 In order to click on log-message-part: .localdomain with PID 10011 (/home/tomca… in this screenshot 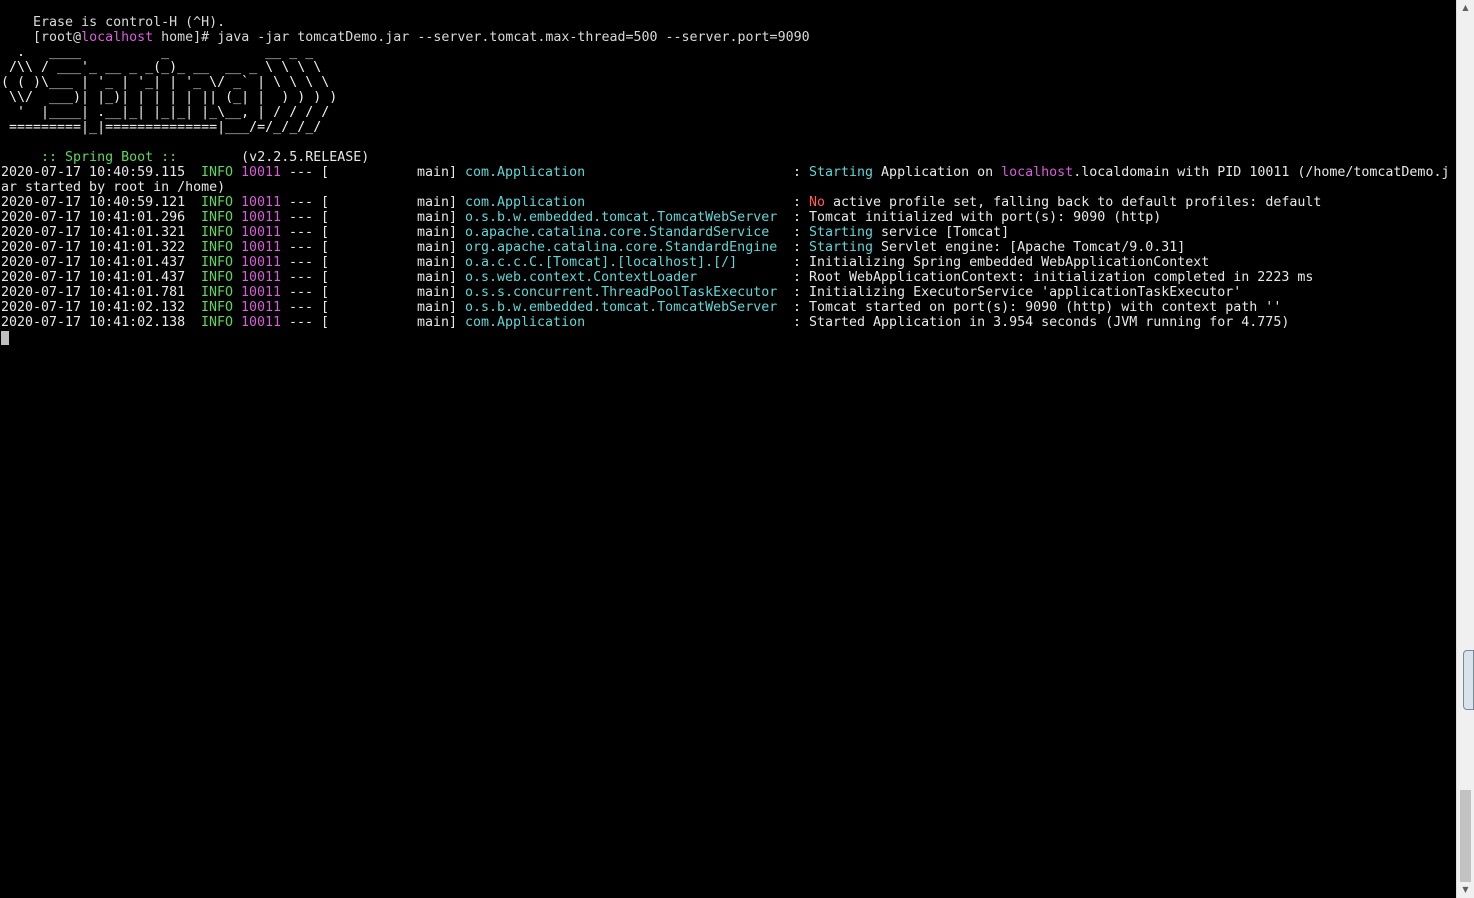, I will do `click(1261, 172)`.